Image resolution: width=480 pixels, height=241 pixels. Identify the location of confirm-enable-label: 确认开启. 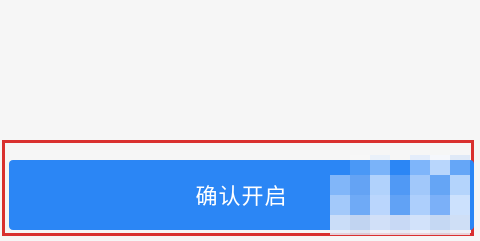
(241, 197).